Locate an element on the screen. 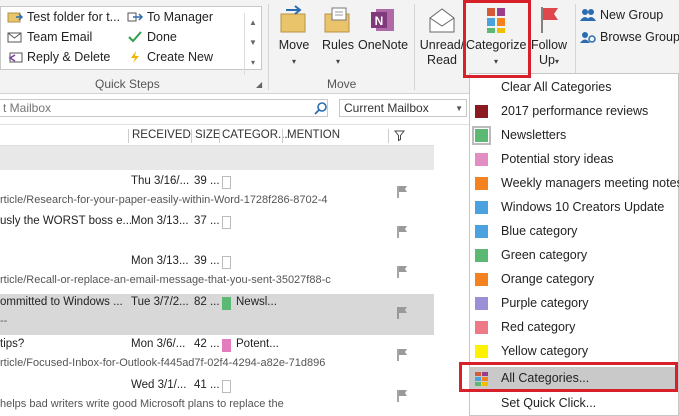 The height and width of the screenshot is (416, 679). quick-steps-scroller: ▲ ▼ ▾ is located at coordinates (252, 44).